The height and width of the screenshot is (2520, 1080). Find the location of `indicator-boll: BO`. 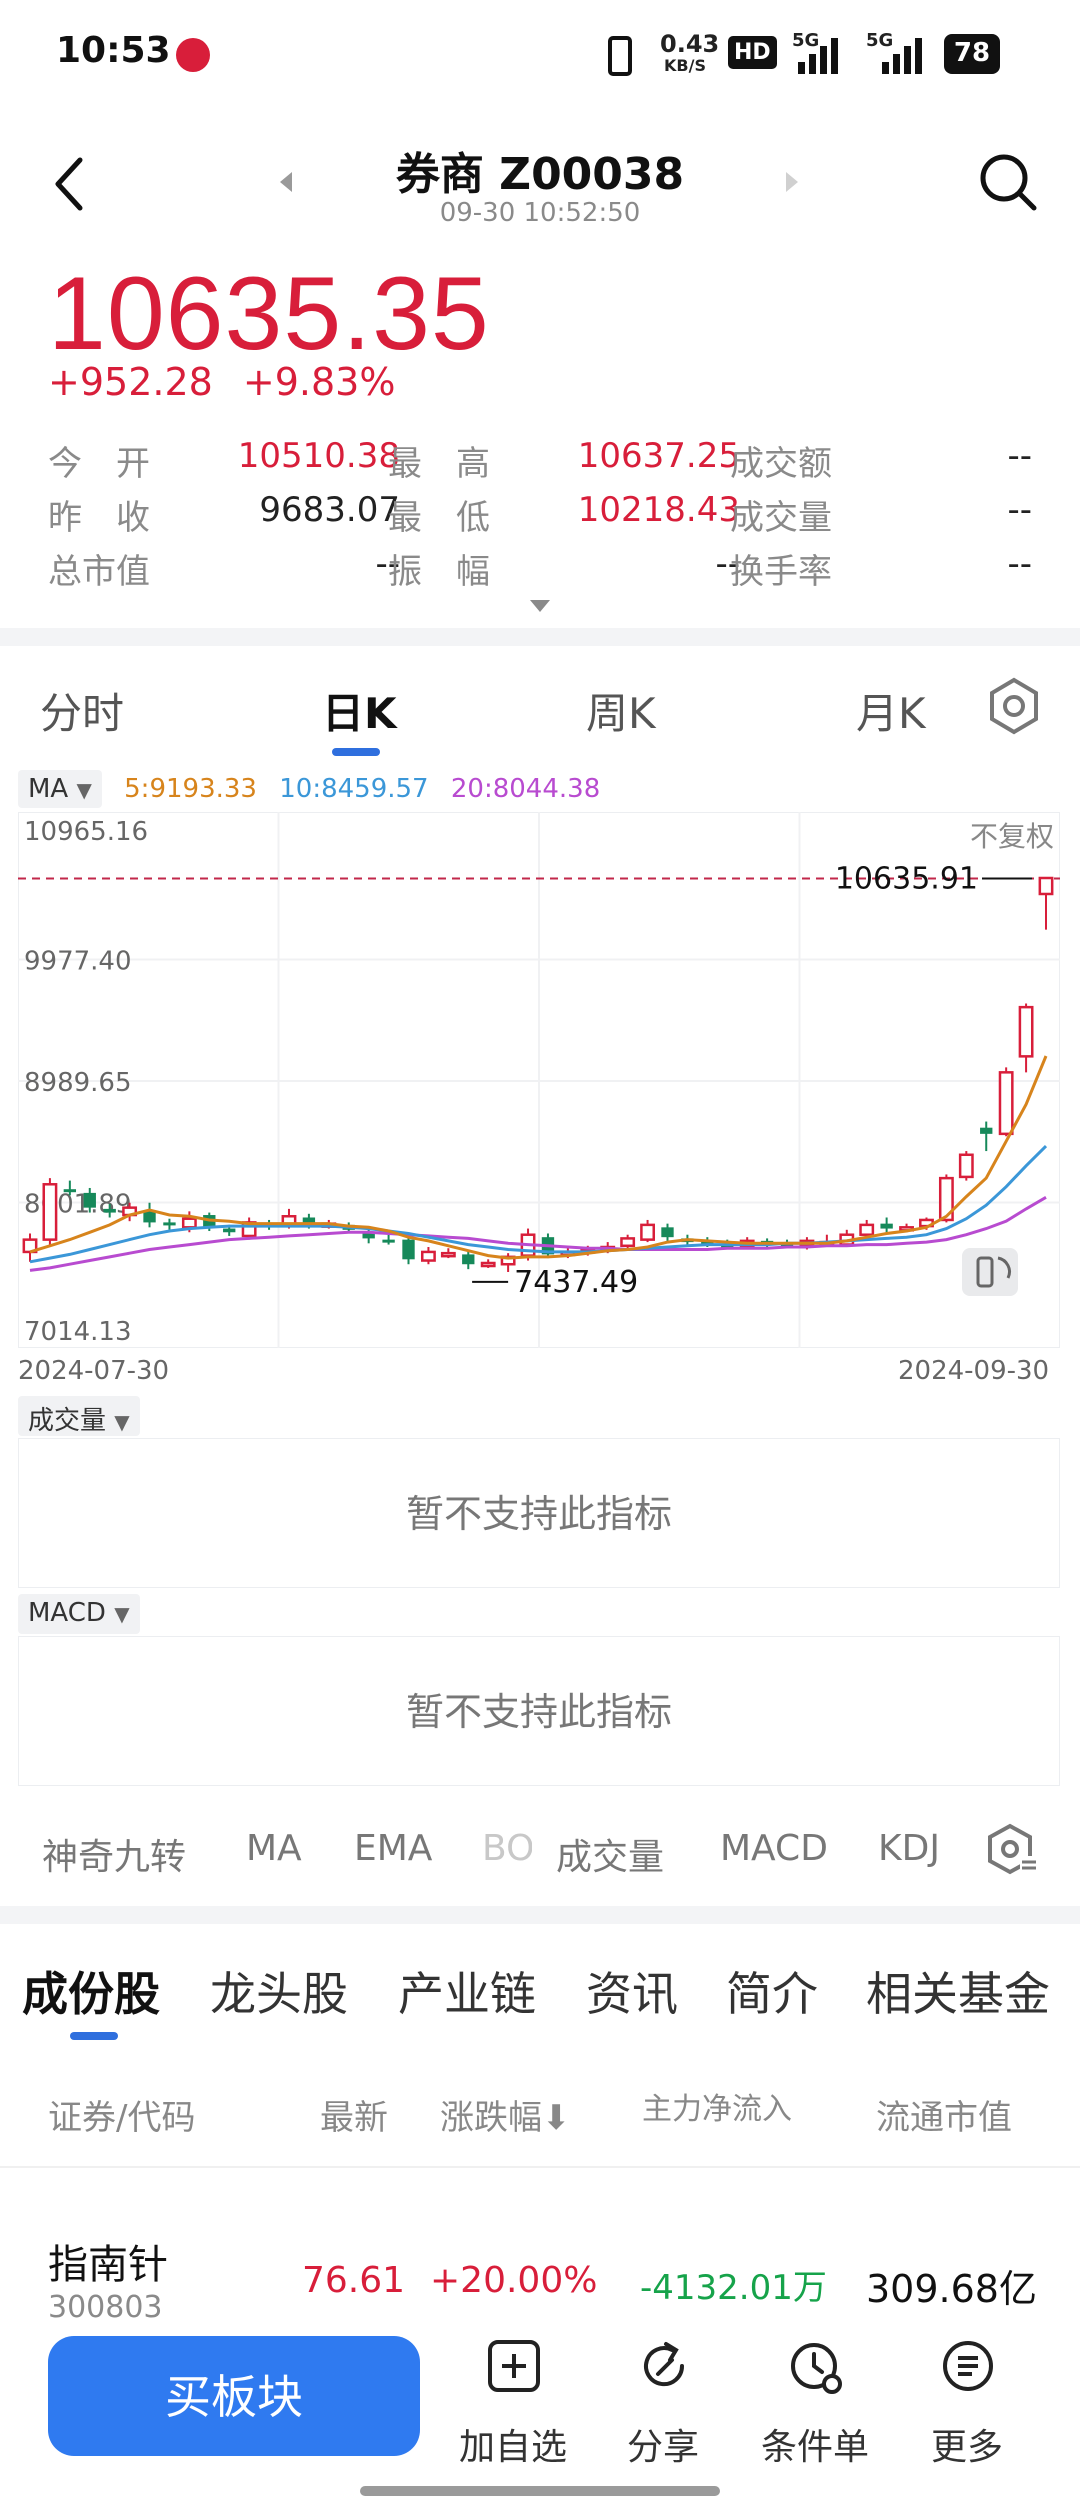

indicator-boll: BO is located at coordinates (507, 1848).